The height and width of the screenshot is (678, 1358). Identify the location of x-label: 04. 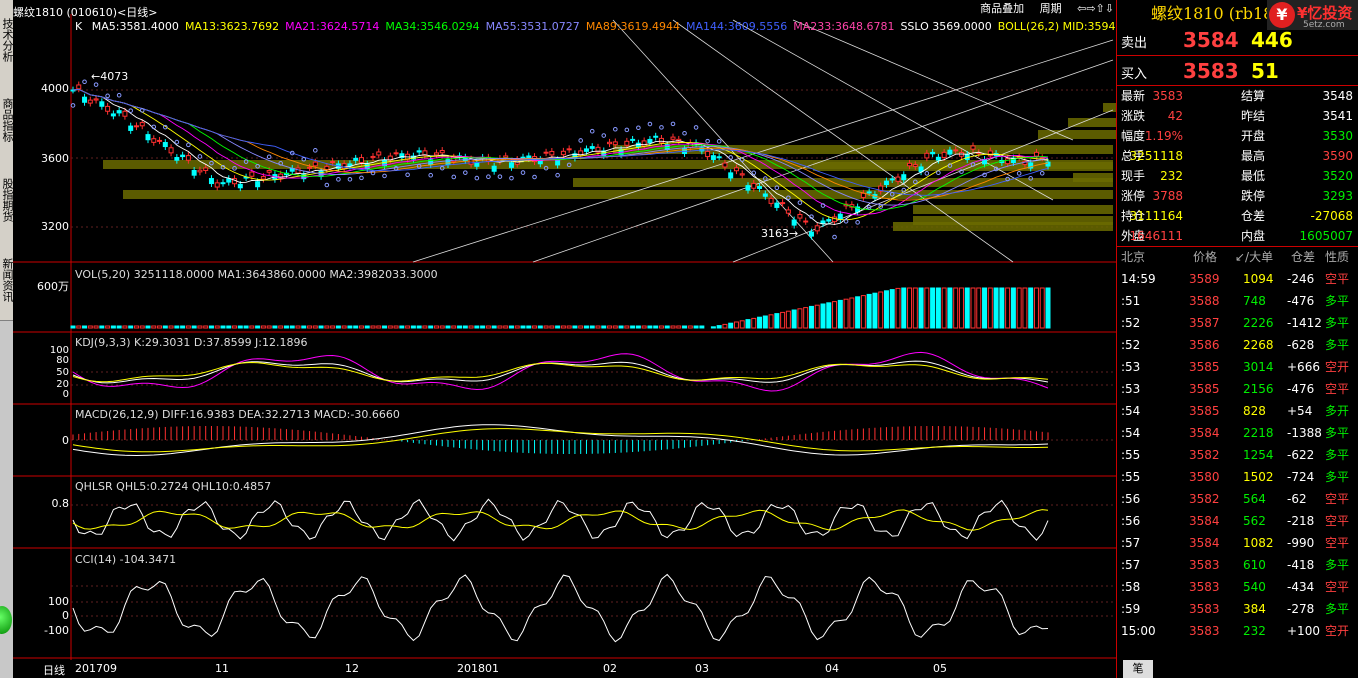
(832, 668).